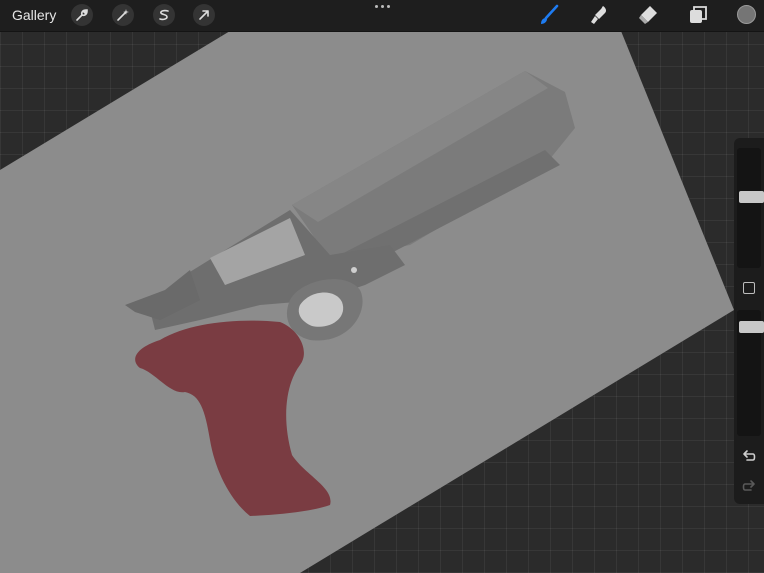 The width and height of the screenshot is (764, 573). What do you see at coordinates (382, 6) in the screenshot?
I see `more-options-icon` at bounding box center [382, 6].